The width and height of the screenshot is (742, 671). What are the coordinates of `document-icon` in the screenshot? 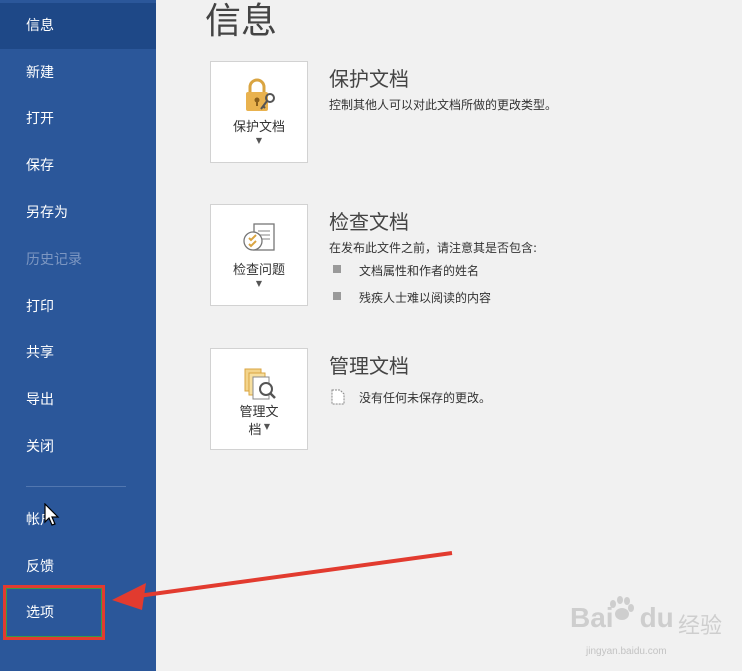 It's located at (338, 397).